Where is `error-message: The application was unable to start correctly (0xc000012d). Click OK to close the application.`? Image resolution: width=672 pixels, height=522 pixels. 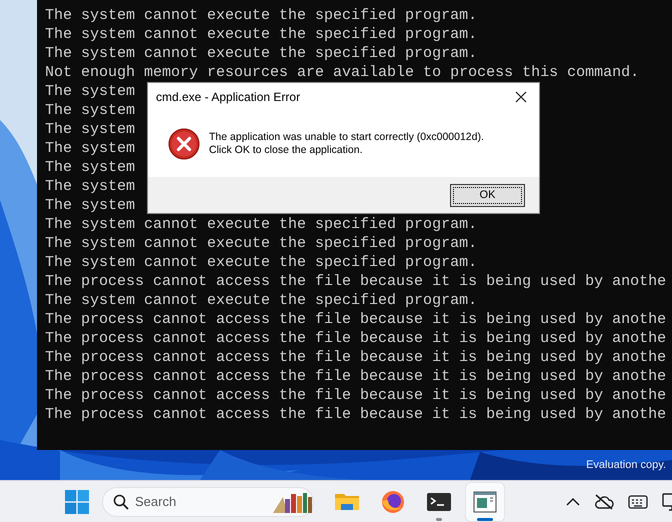
error-message: The application was unable to start correctly (0xc000012d). Click OK to close the application. is located at coordinates (346, 143).